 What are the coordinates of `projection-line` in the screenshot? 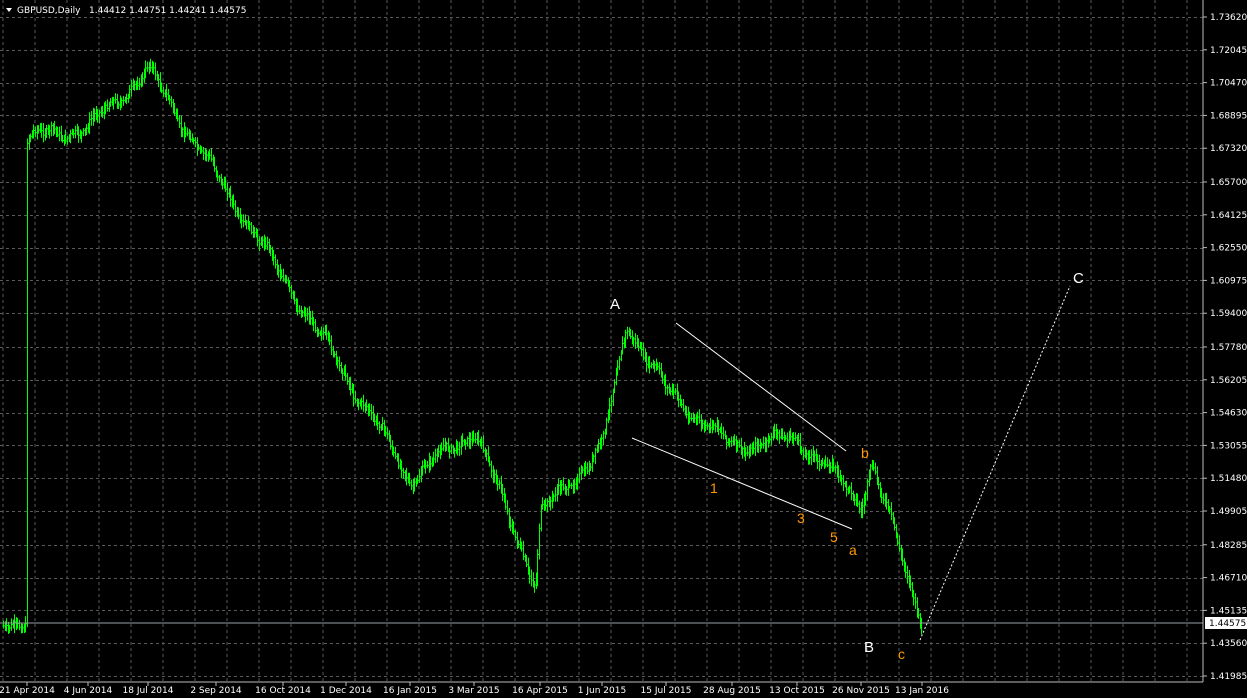 It's located at (995, 463).